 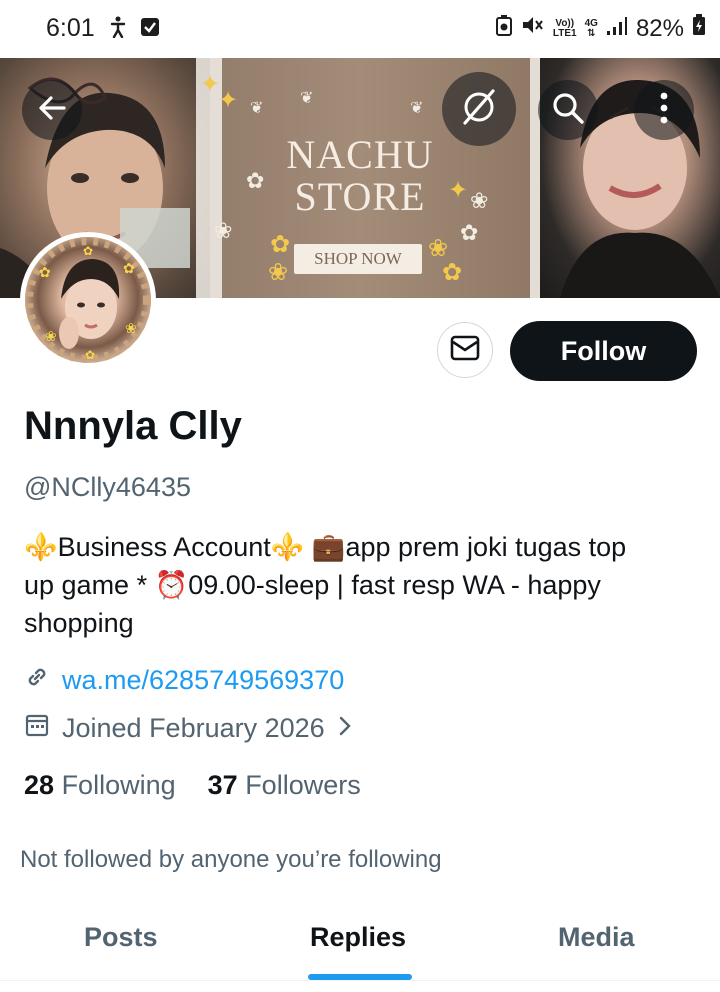 I want to click on joined-label: Joined February 2026, so click(x=193, y=728).